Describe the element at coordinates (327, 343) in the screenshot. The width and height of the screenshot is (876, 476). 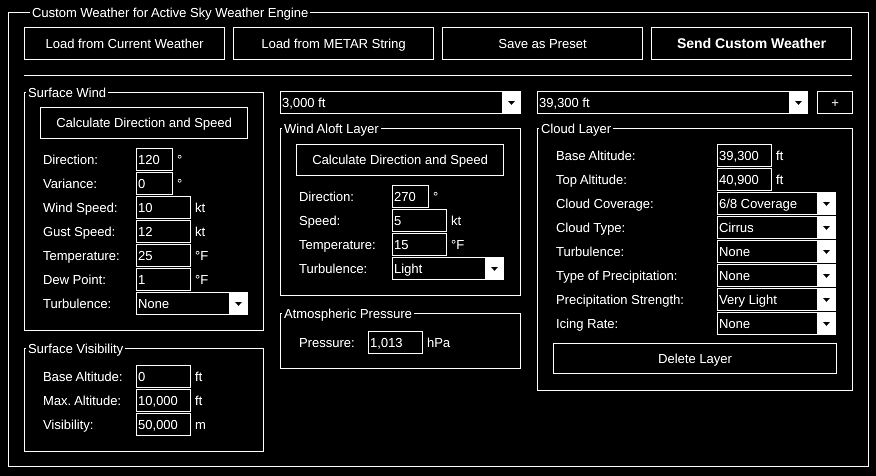
I see `field-label: Pressure:` at that location.